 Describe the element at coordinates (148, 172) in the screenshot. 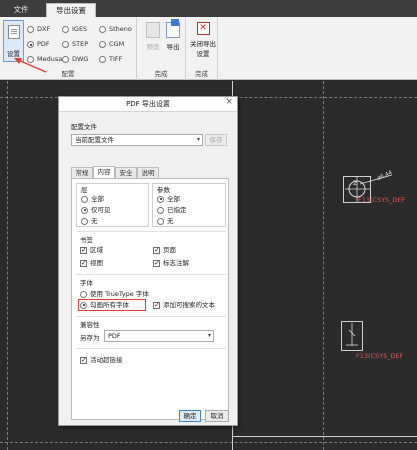

I see `tab-description: 说明` at that location.